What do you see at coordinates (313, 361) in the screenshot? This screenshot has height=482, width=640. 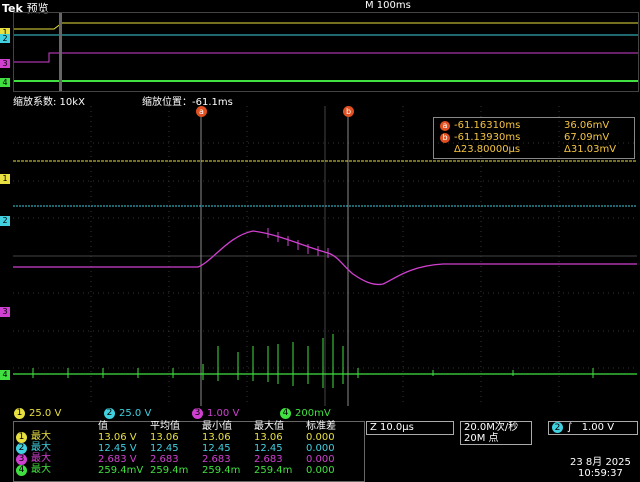 I see `ch4-spikes` at bounding box center [313, 361].